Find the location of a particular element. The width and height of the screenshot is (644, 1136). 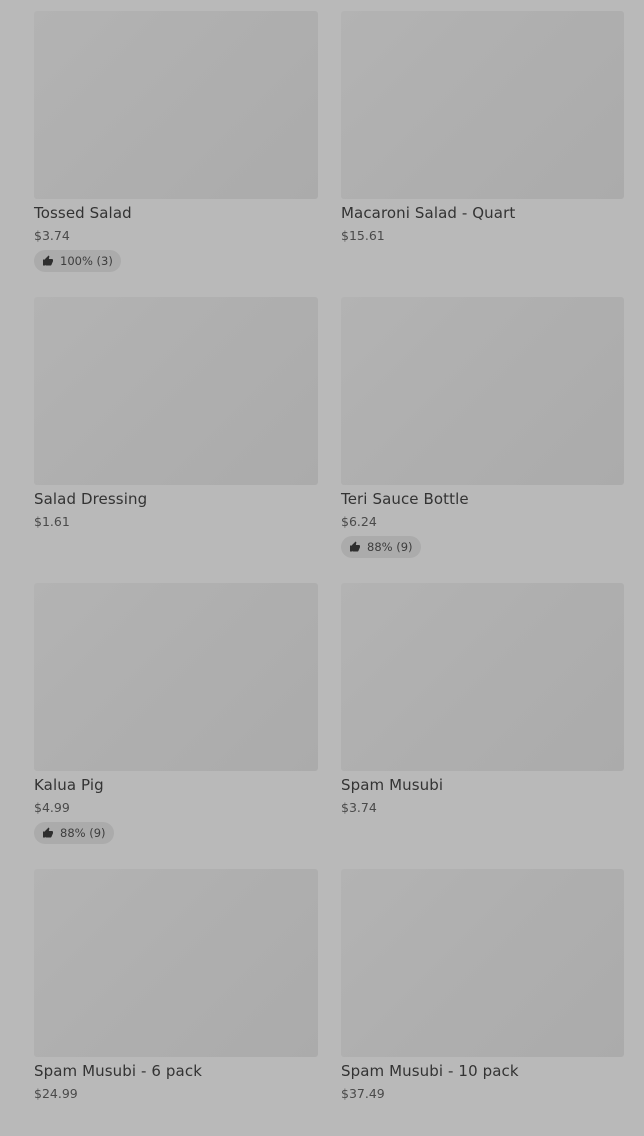

menu-item-card: Teri Sauce Bottle $6.24 88% (9) is located at coordinates (482, 427).